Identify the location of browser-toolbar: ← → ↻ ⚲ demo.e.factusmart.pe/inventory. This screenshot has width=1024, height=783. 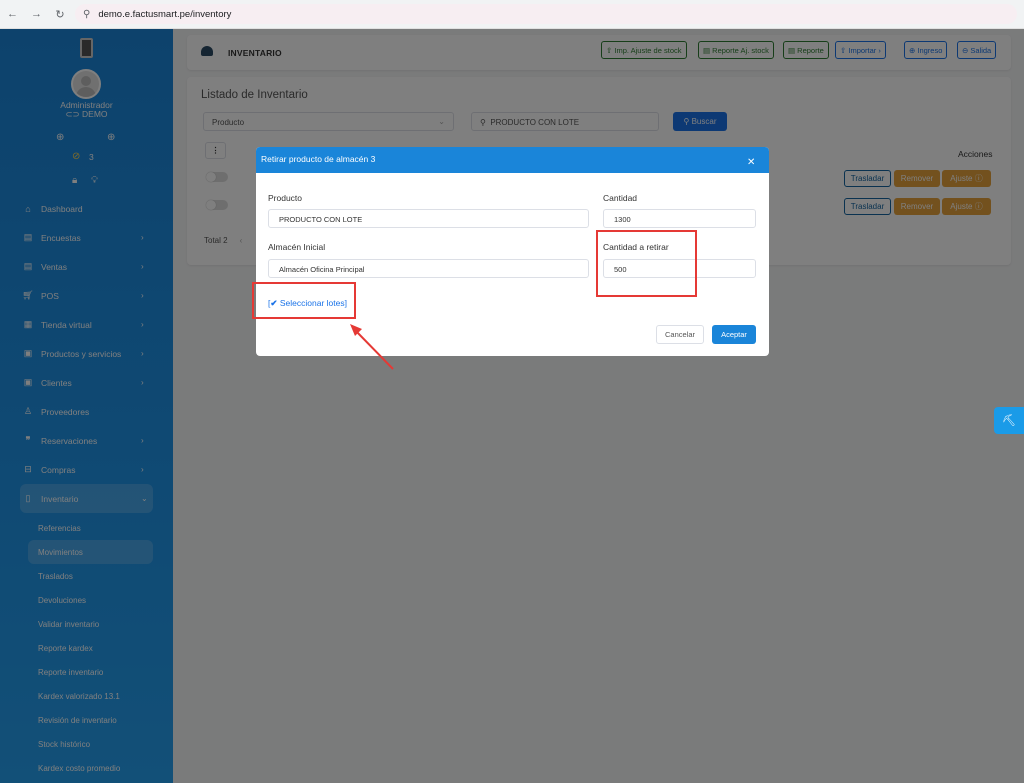
(512, 14).